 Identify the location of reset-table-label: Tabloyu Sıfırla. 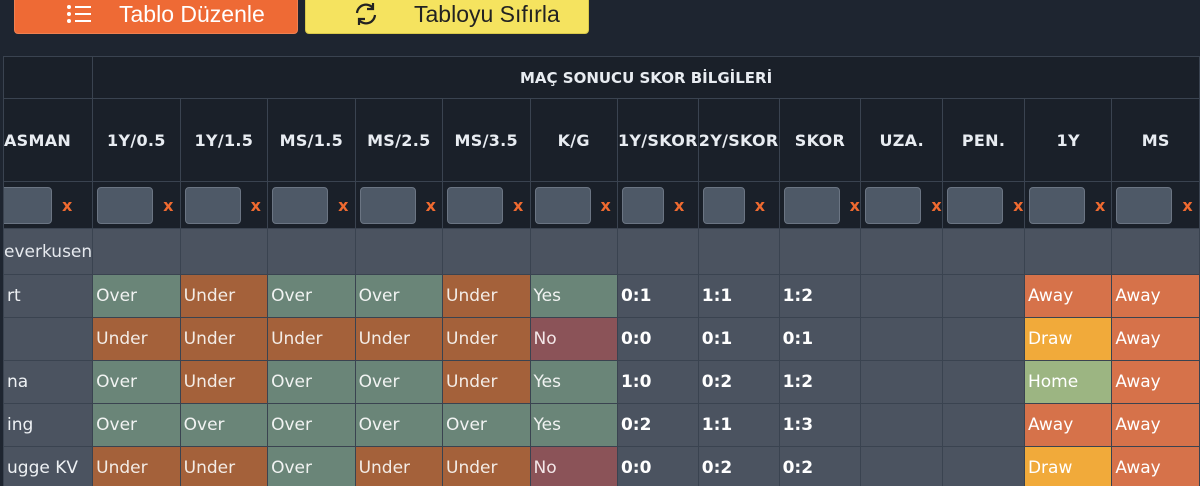
(487, 13).